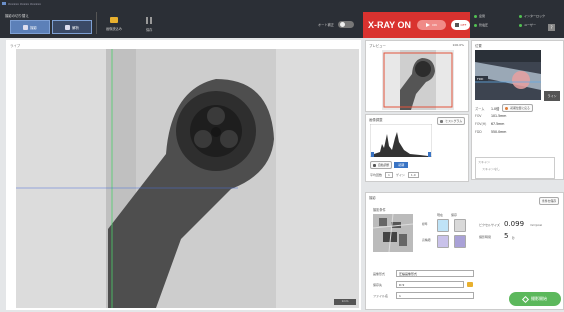 The height and width of the screenshot is (312, 564). Describe the element at coordinates (454, 215) in the screenshot. I see `saved-header: 保存` at that location.